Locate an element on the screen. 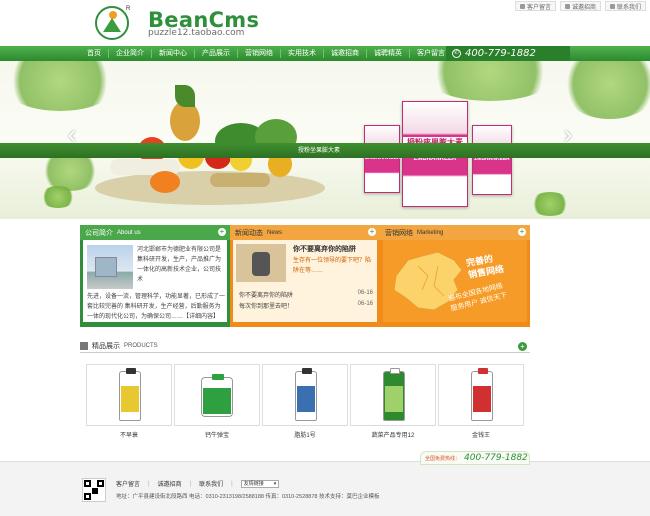 This screenshot has width=650, height=516. pineapple-leaves is located at coordinates (185, 96).